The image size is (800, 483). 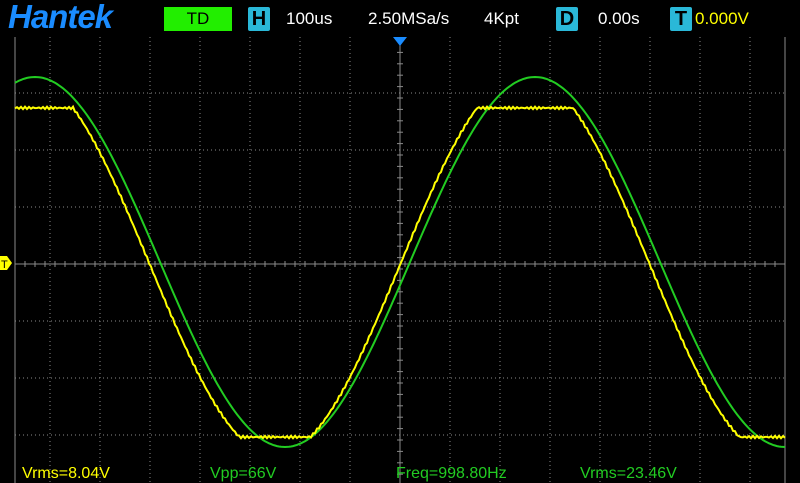 I want to click on trigger-level-marker: T, so click(x=6, y=263).